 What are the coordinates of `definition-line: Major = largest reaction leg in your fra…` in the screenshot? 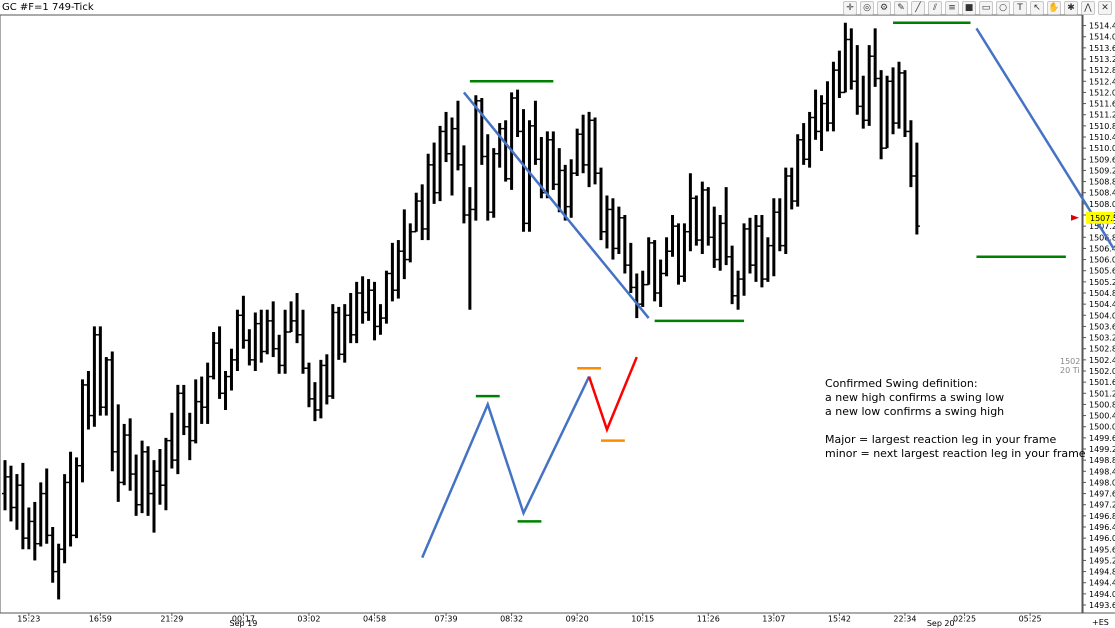 It's located at (941, 439).